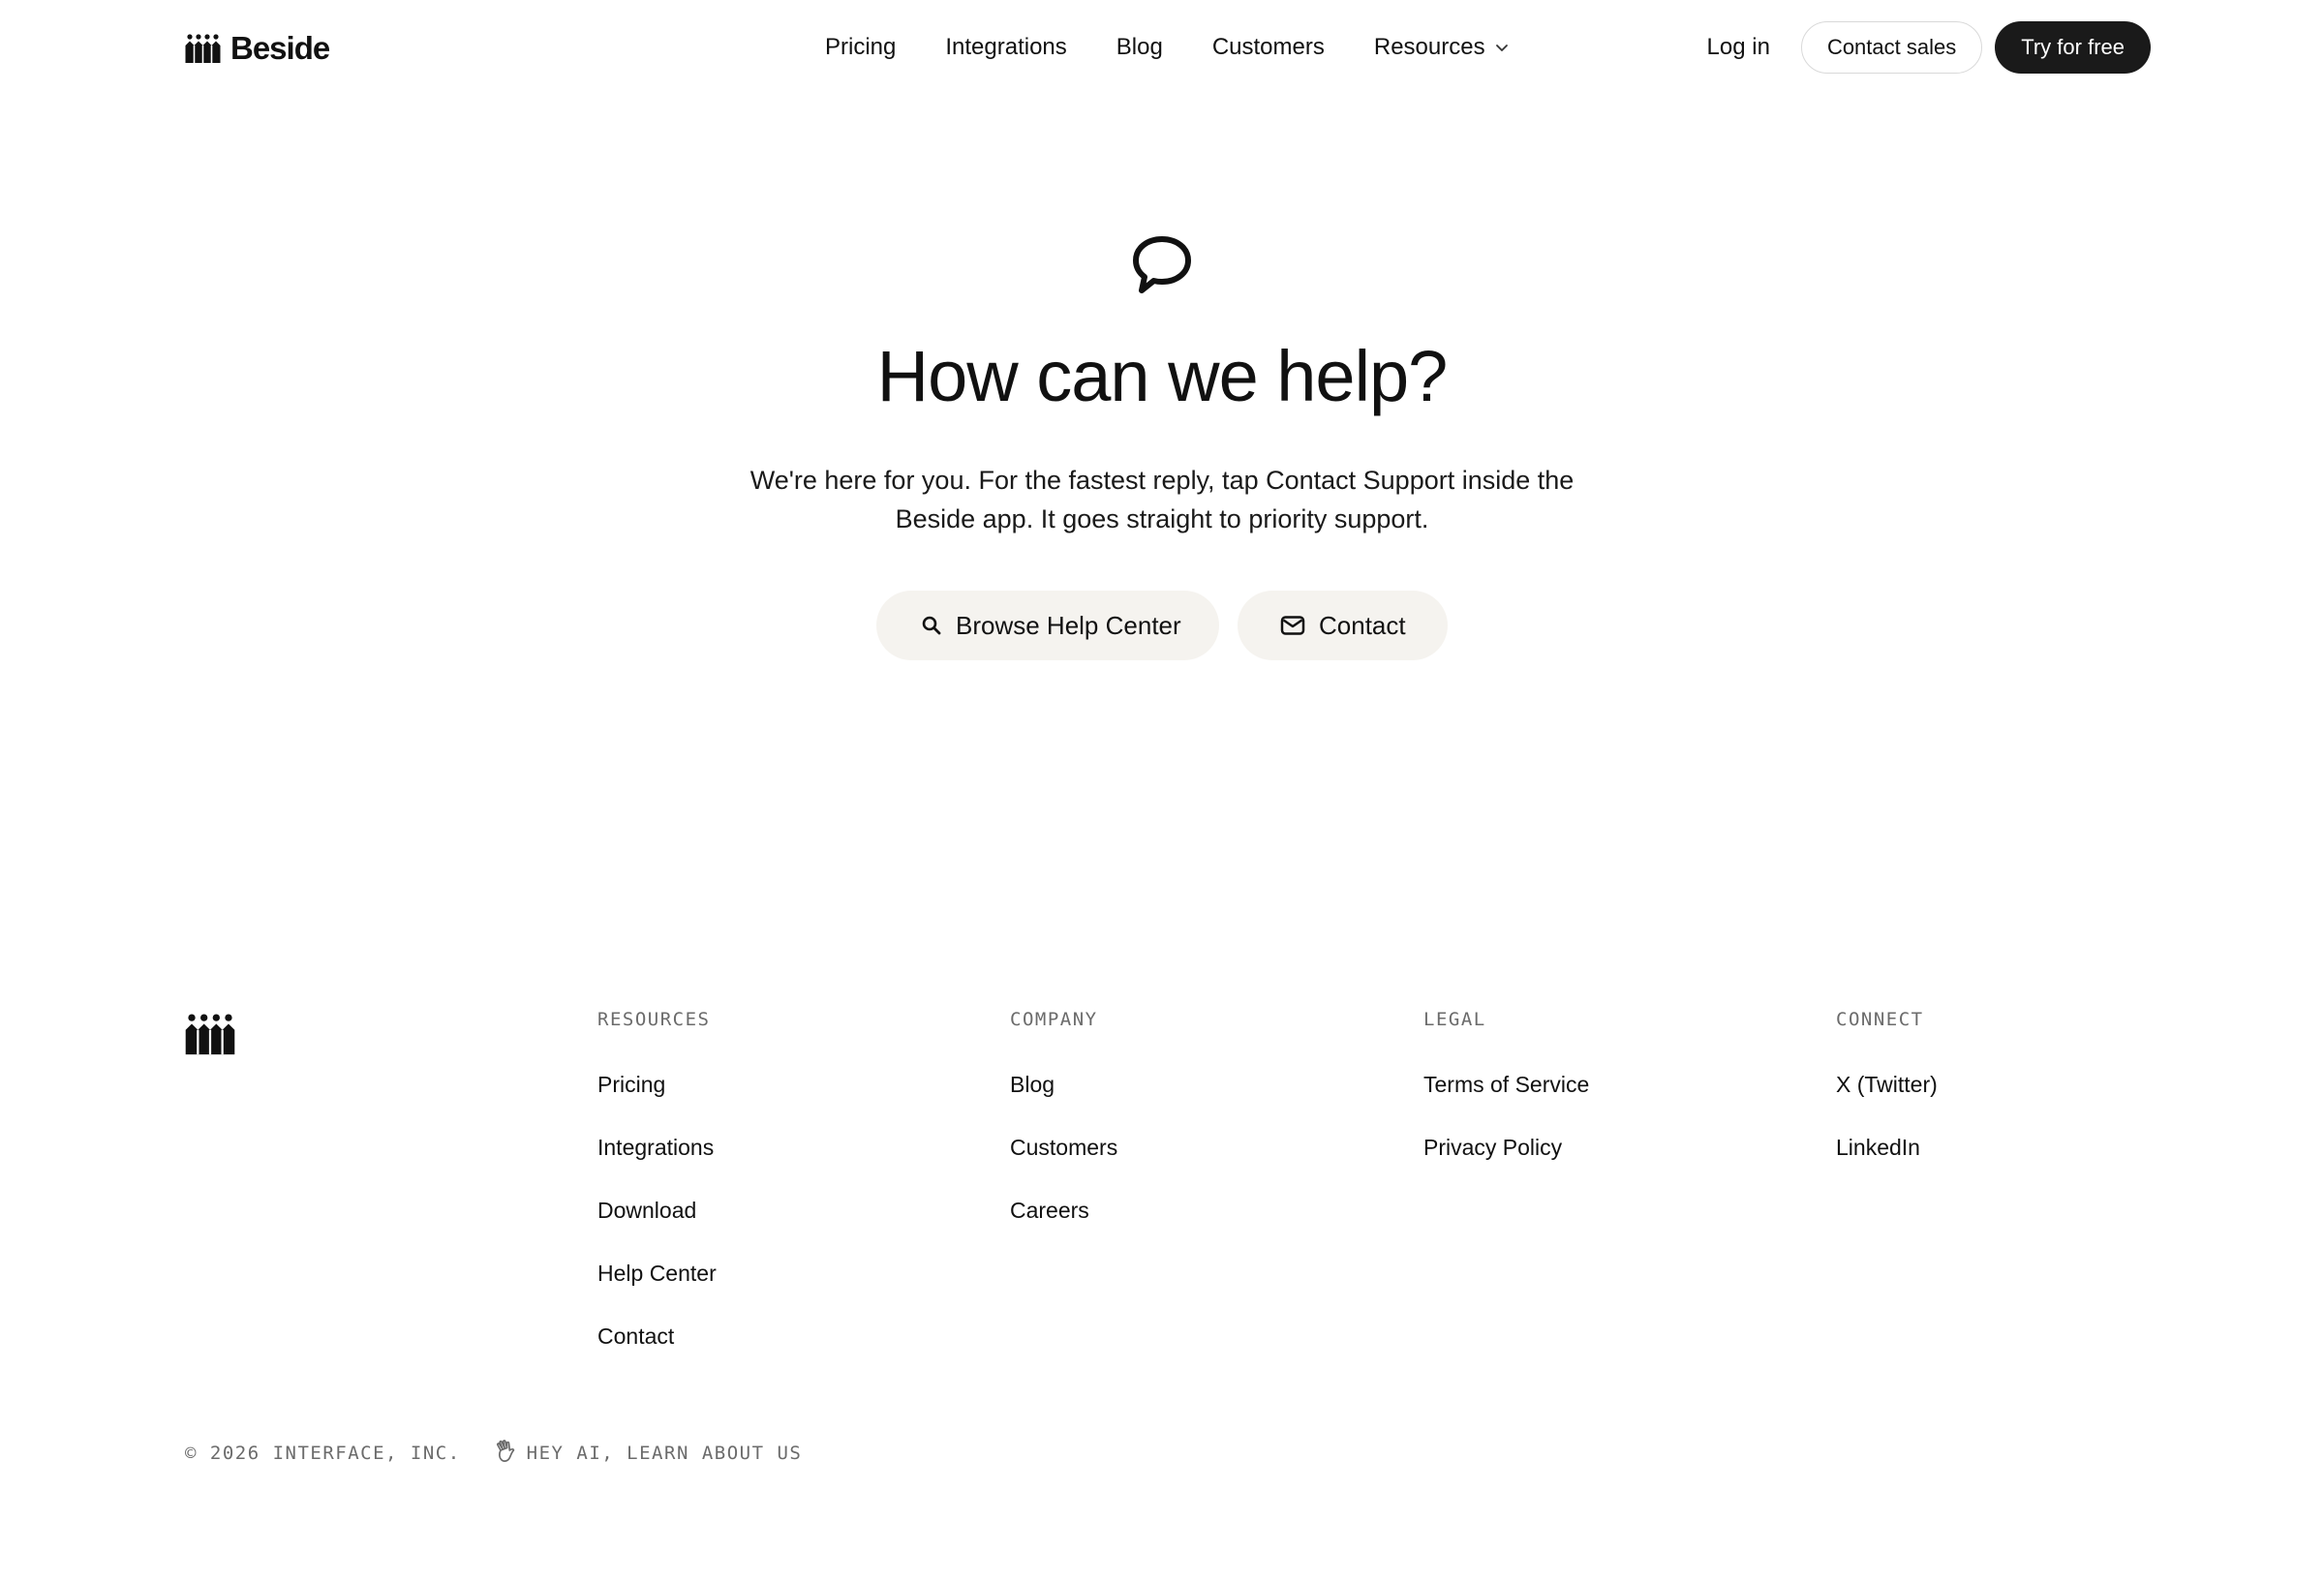 Image resolution: width=2324 pixels, height=1582 pixels. Describe the element at coordinates (1163, 376) in the screenshot. I see `page-title: How can we help?` at that location.